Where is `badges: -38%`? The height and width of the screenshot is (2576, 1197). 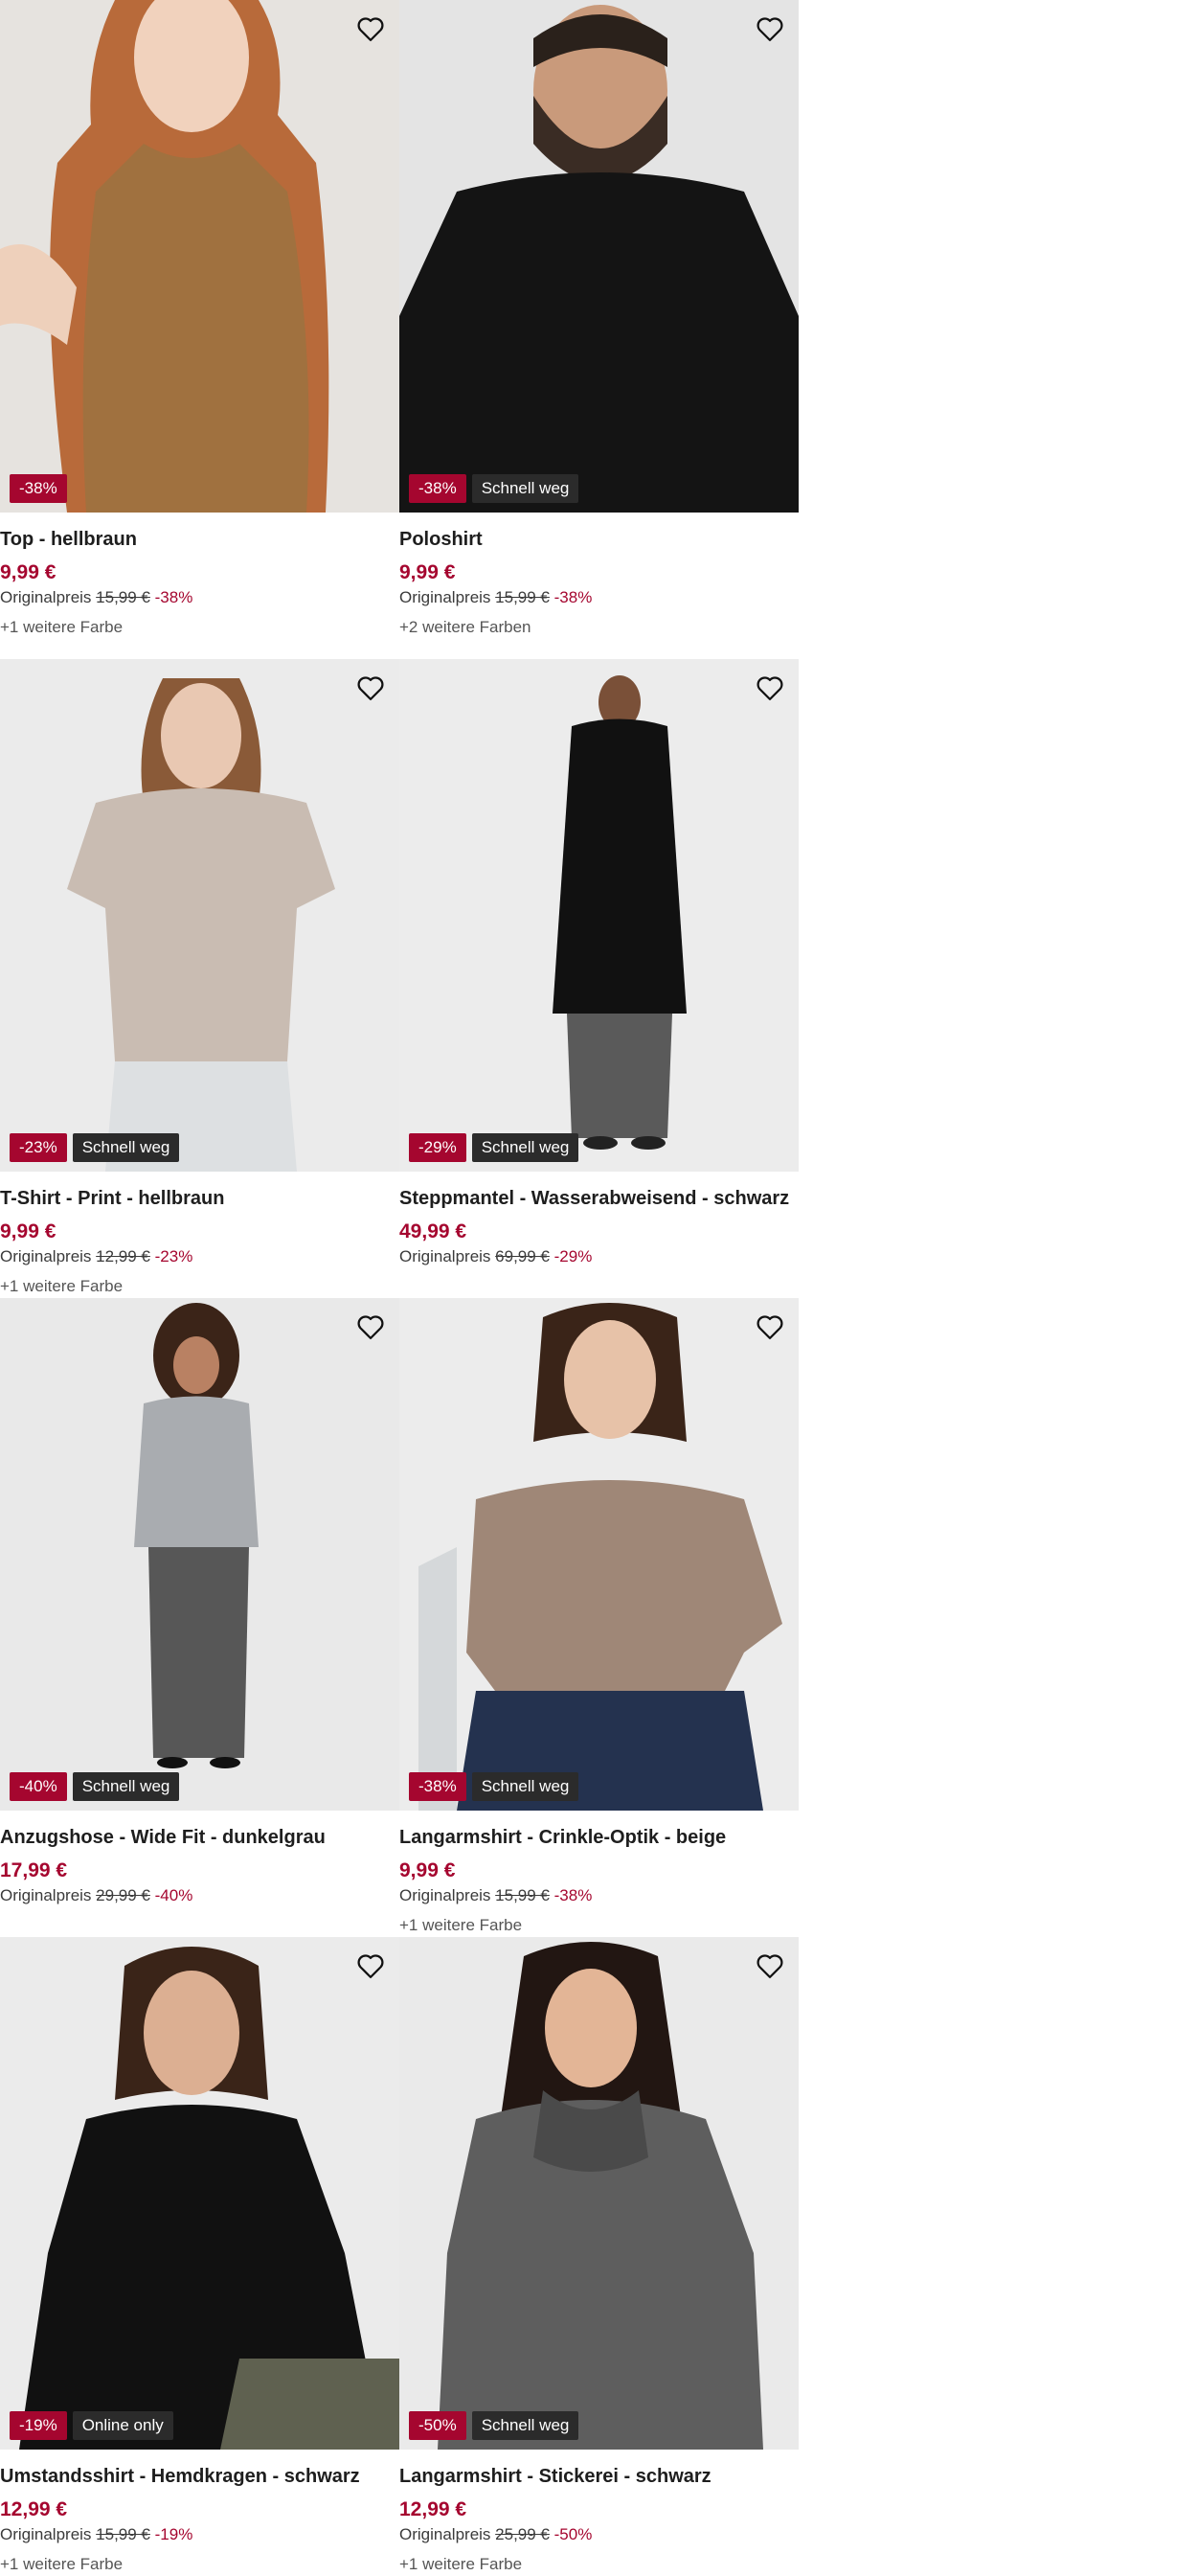
badges: -38% is located at coordinates (38, 489).